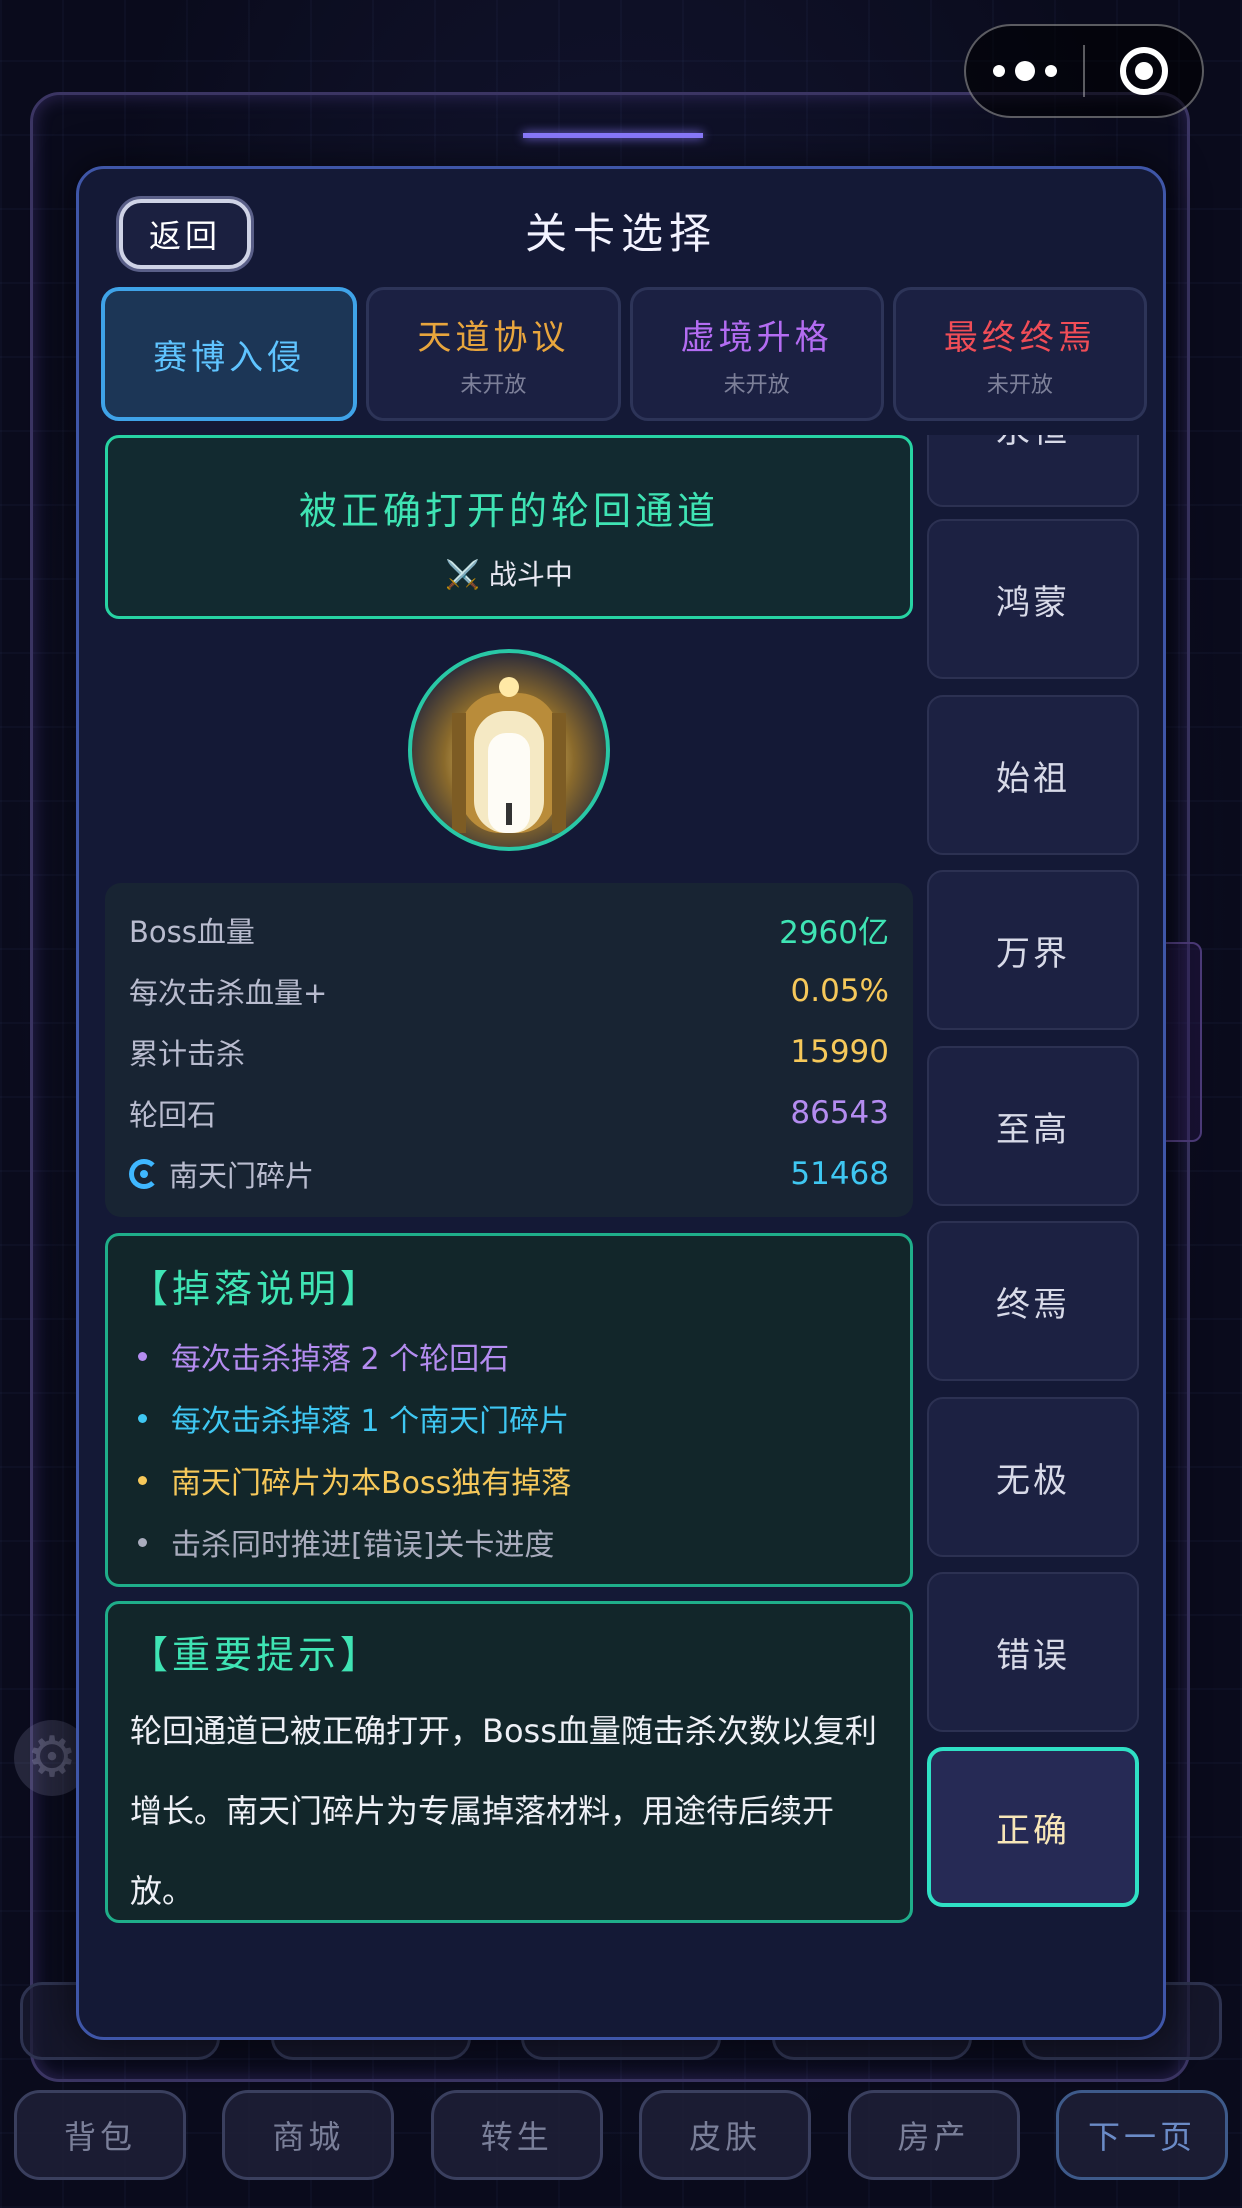 The width and height of the screenshot is (1242, 2208). I want to click on swirl-icon, so click(144, 1173).